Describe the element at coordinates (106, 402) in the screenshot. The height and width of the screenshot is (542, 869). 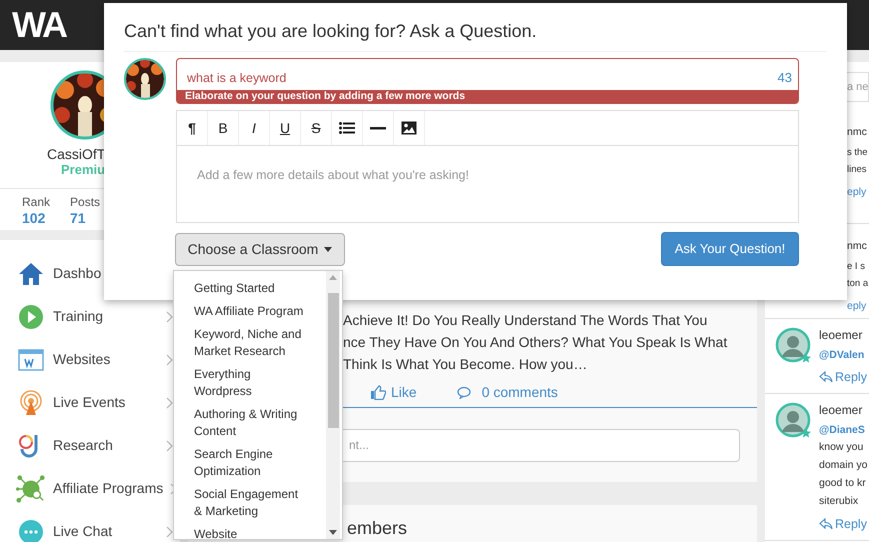
I see `sidebar-link: Live Events` at that location.